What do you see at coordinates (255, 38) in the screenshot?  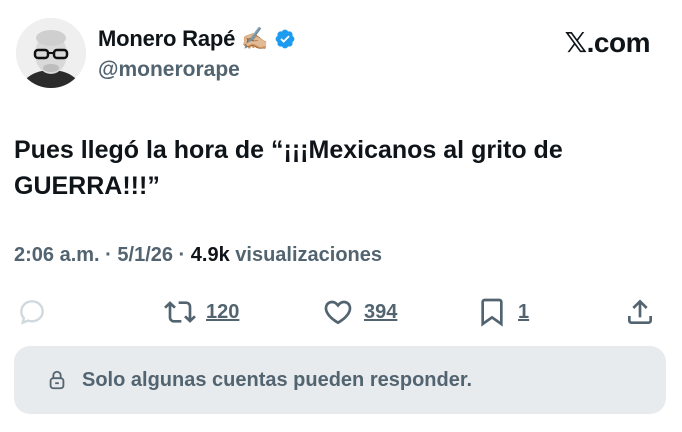 I see `writing-hand-emoji: ✍🏼` at bounding box center [255, 38].